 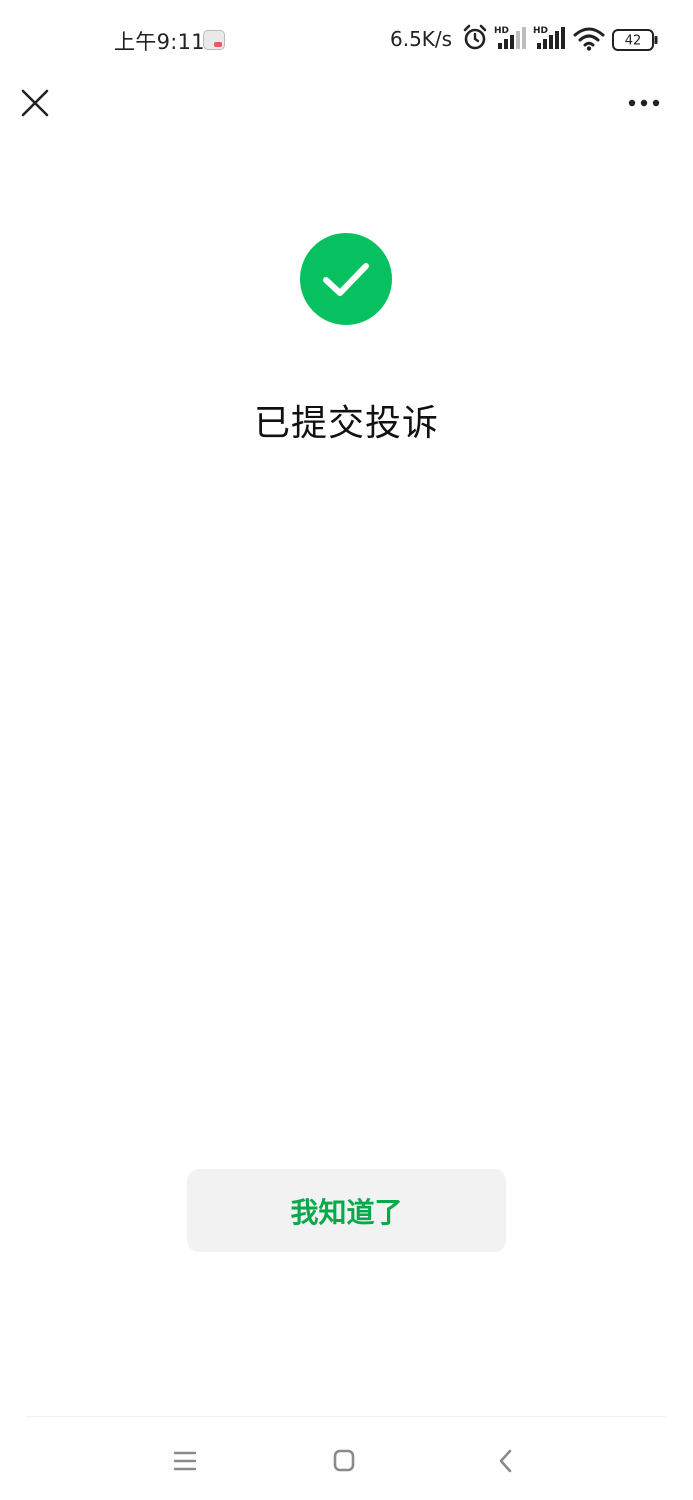 I want to click on app-notification-icon, so click(x=214, y=40).